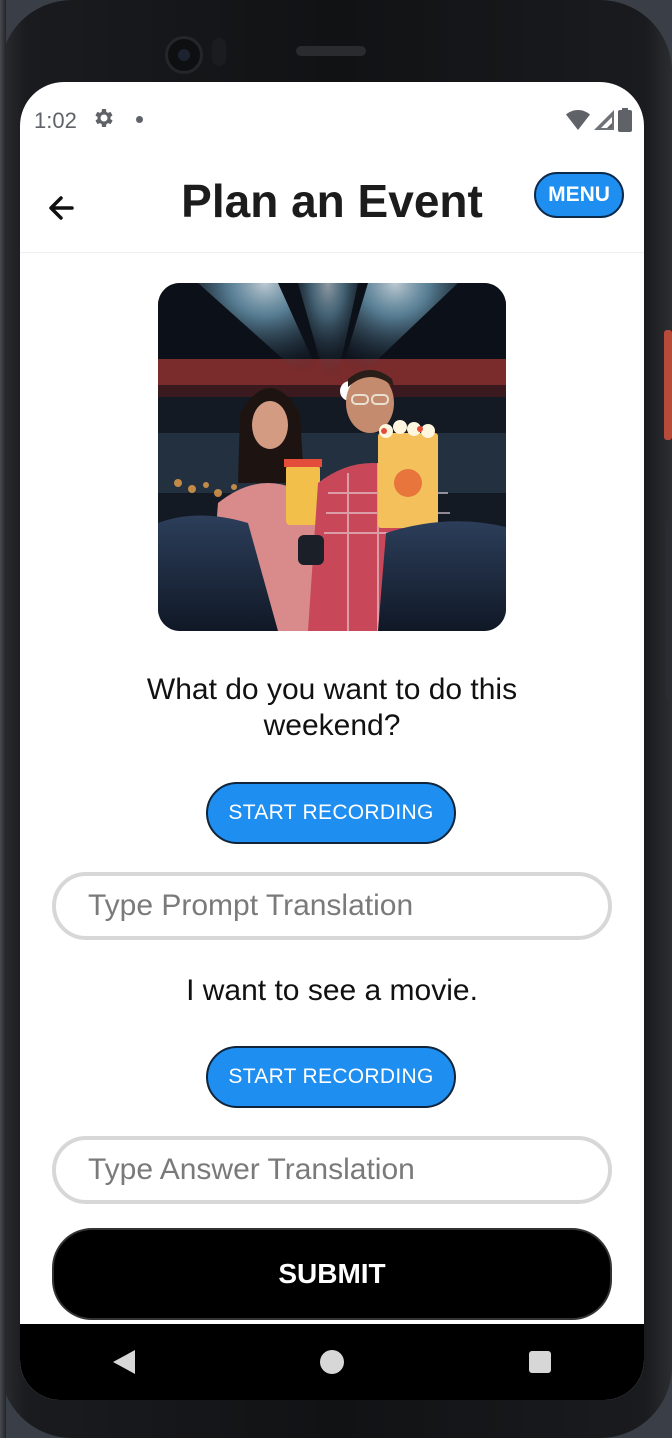 The image size is (672, 1438). I want to click on power-button, so click(668, 385).